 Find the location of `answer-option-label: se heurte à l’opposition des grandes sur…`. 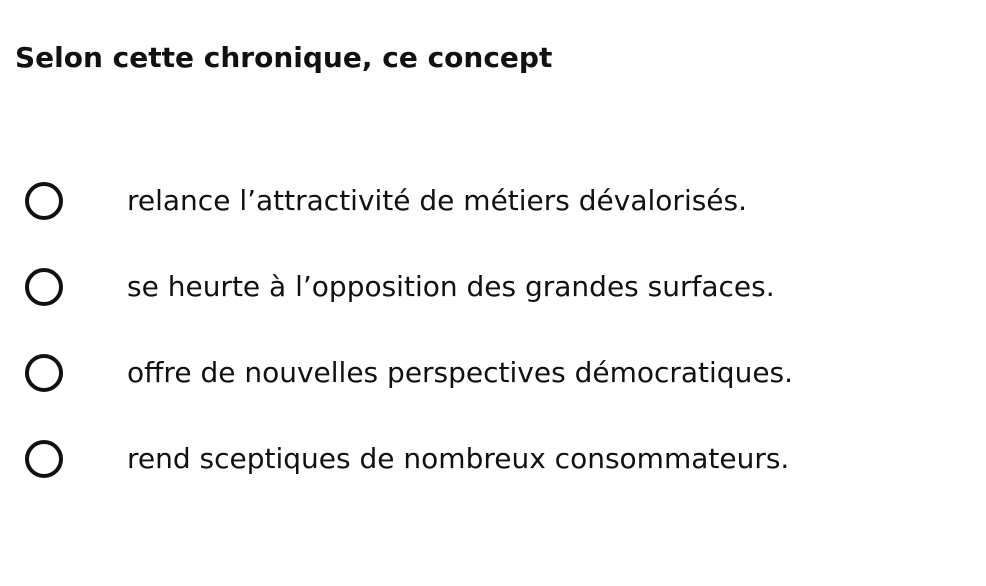

answer-option-label: se heurte à l’opposition des grandes sur… is located at coordinates (451, 286).